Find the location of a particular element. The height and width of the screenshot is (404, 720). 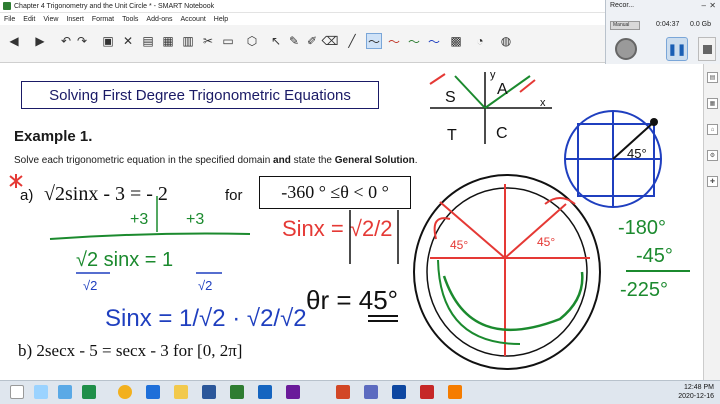

redo-icon: ↷ is located at coordinates (82, 41).